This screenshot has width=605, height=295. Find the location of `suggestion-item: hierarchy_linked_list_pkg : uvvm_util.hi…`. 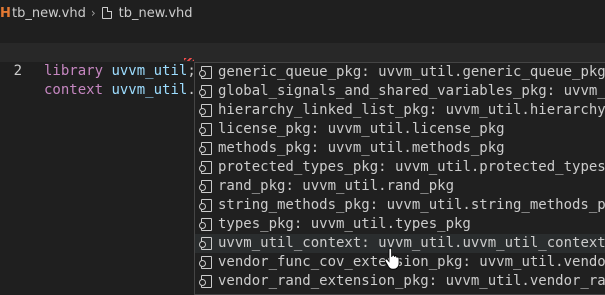

suggestion-item: hierarchy_linked_list_pkg : uvvm_util.hi… is located at coordinates (400, 110).